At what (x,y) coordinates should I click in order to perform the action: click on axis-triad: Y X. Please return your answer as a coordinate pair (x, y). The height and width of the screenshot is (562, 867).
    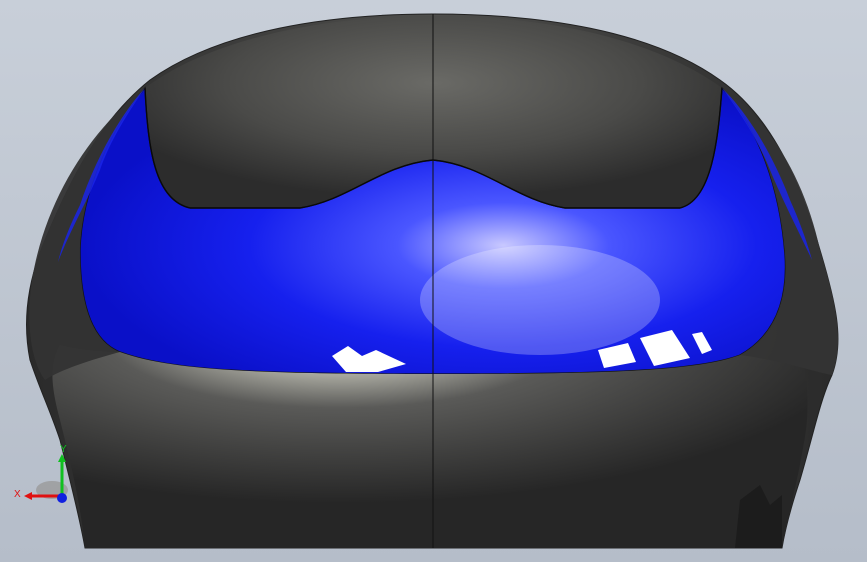
    Looking at the image, I should click on (41, 473).